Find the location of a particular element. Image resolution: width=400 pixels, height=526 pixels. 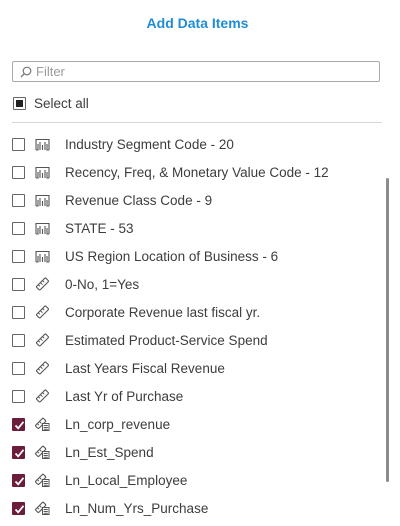

search-icon is located at coordinates (26, 71).